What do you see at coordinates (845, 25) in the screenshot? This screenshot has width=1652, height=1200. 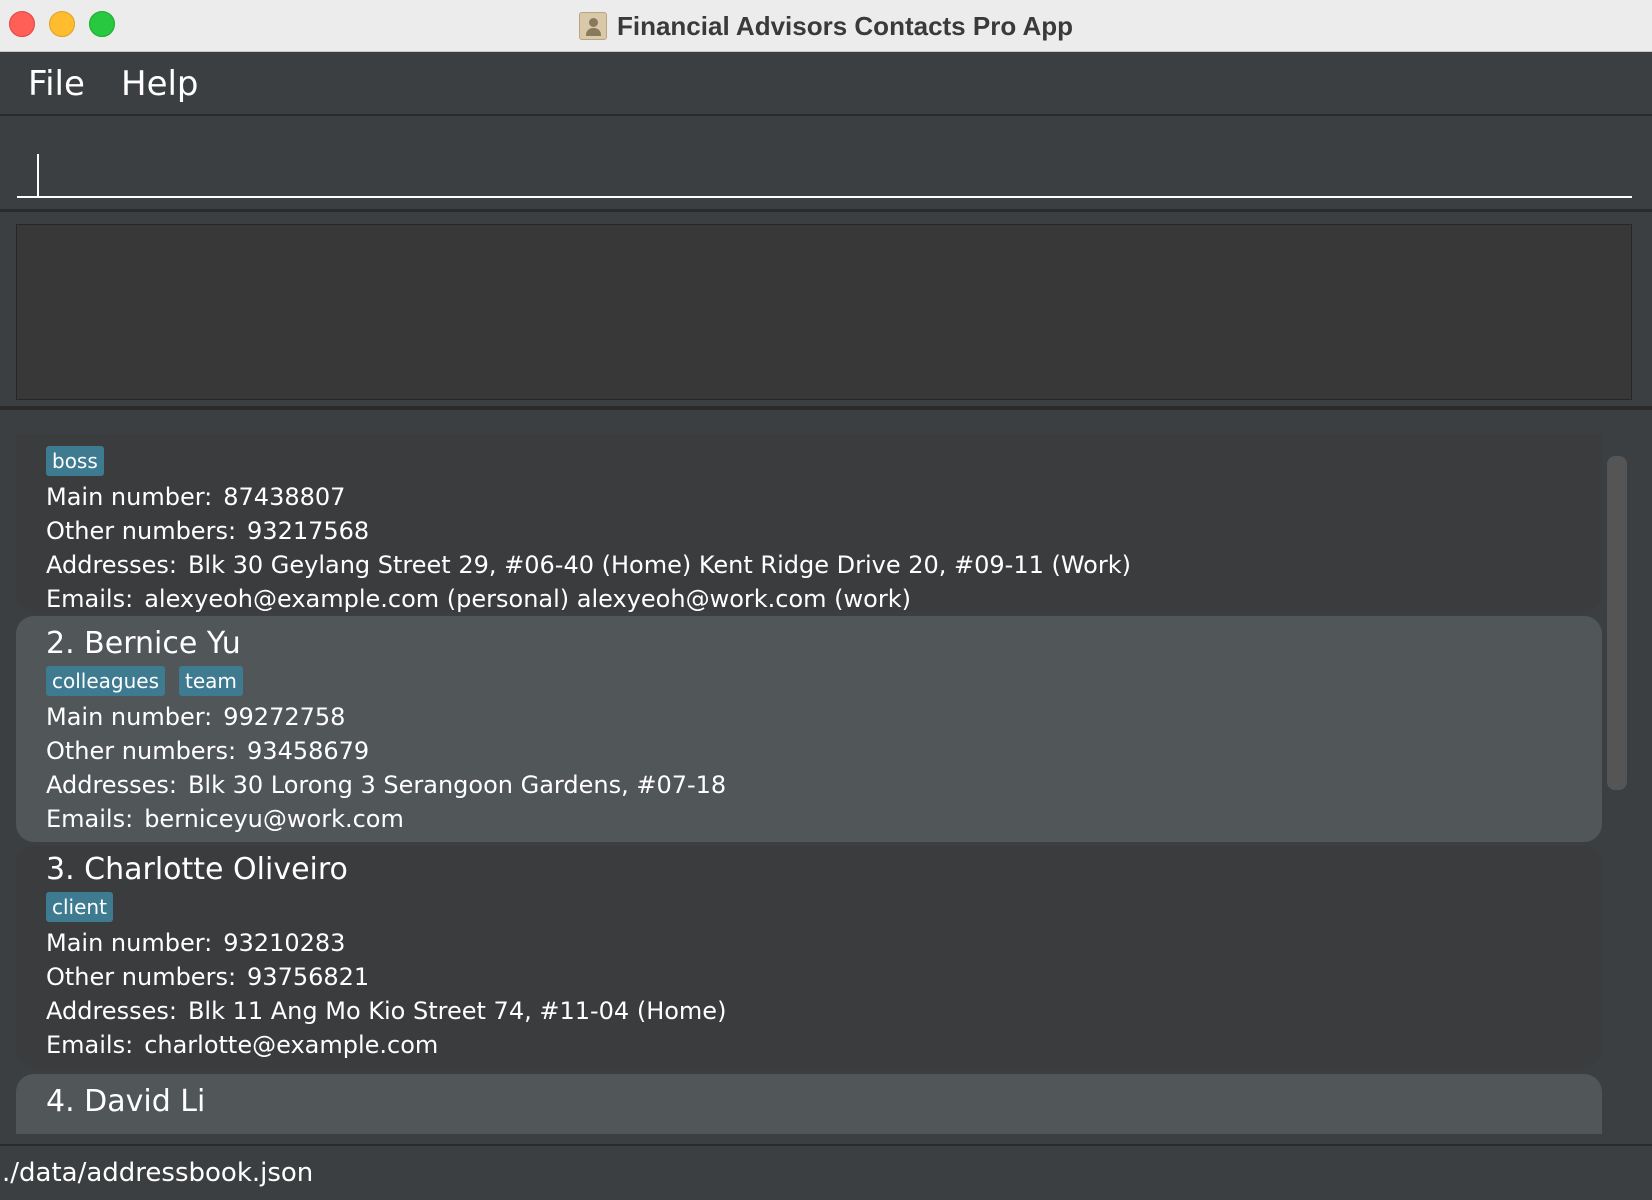 I see `window-title: Financial Advisors Contacts Pro App` at bounding box center [845, 25].